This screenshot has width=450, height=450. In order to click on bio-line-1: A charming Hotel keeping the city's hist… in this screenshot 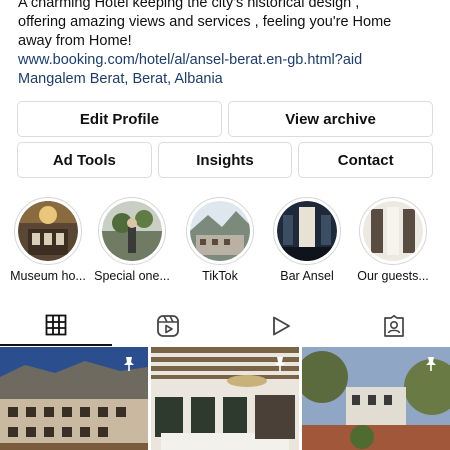, I will do `click(189, 5)`.